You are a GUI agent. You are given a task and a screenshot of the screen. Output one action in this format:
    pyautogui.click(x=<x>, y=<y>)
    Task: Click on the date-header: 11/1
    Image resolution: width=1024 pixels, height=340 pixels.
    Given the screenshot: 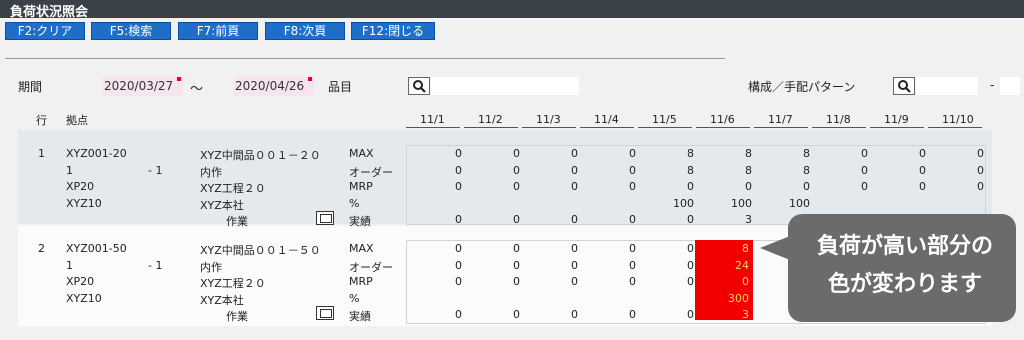 What is the action you would take?
    pyautogui.click(x=433, y=120)
    